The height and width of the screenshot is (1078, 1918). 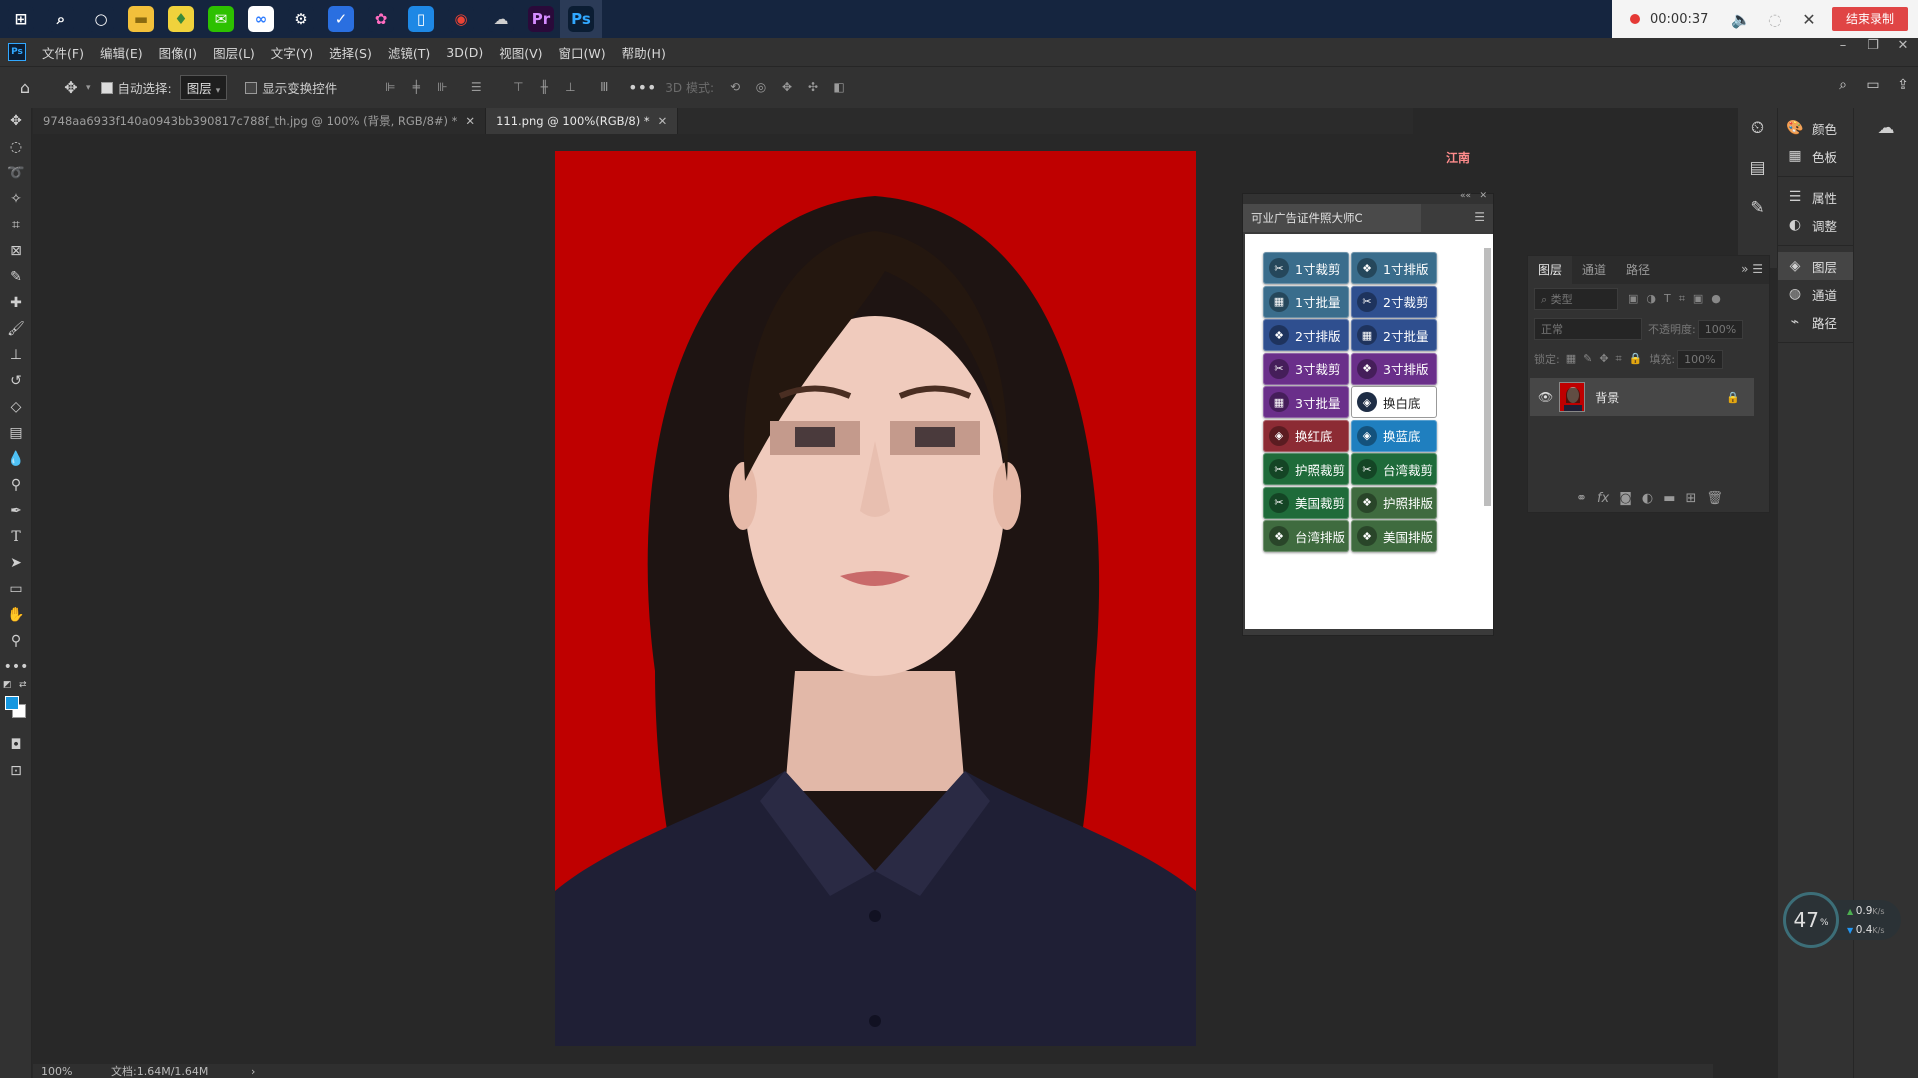 I want to click on dock-item-adjustments: ◐ 调整, so click(x=1815, y=225).